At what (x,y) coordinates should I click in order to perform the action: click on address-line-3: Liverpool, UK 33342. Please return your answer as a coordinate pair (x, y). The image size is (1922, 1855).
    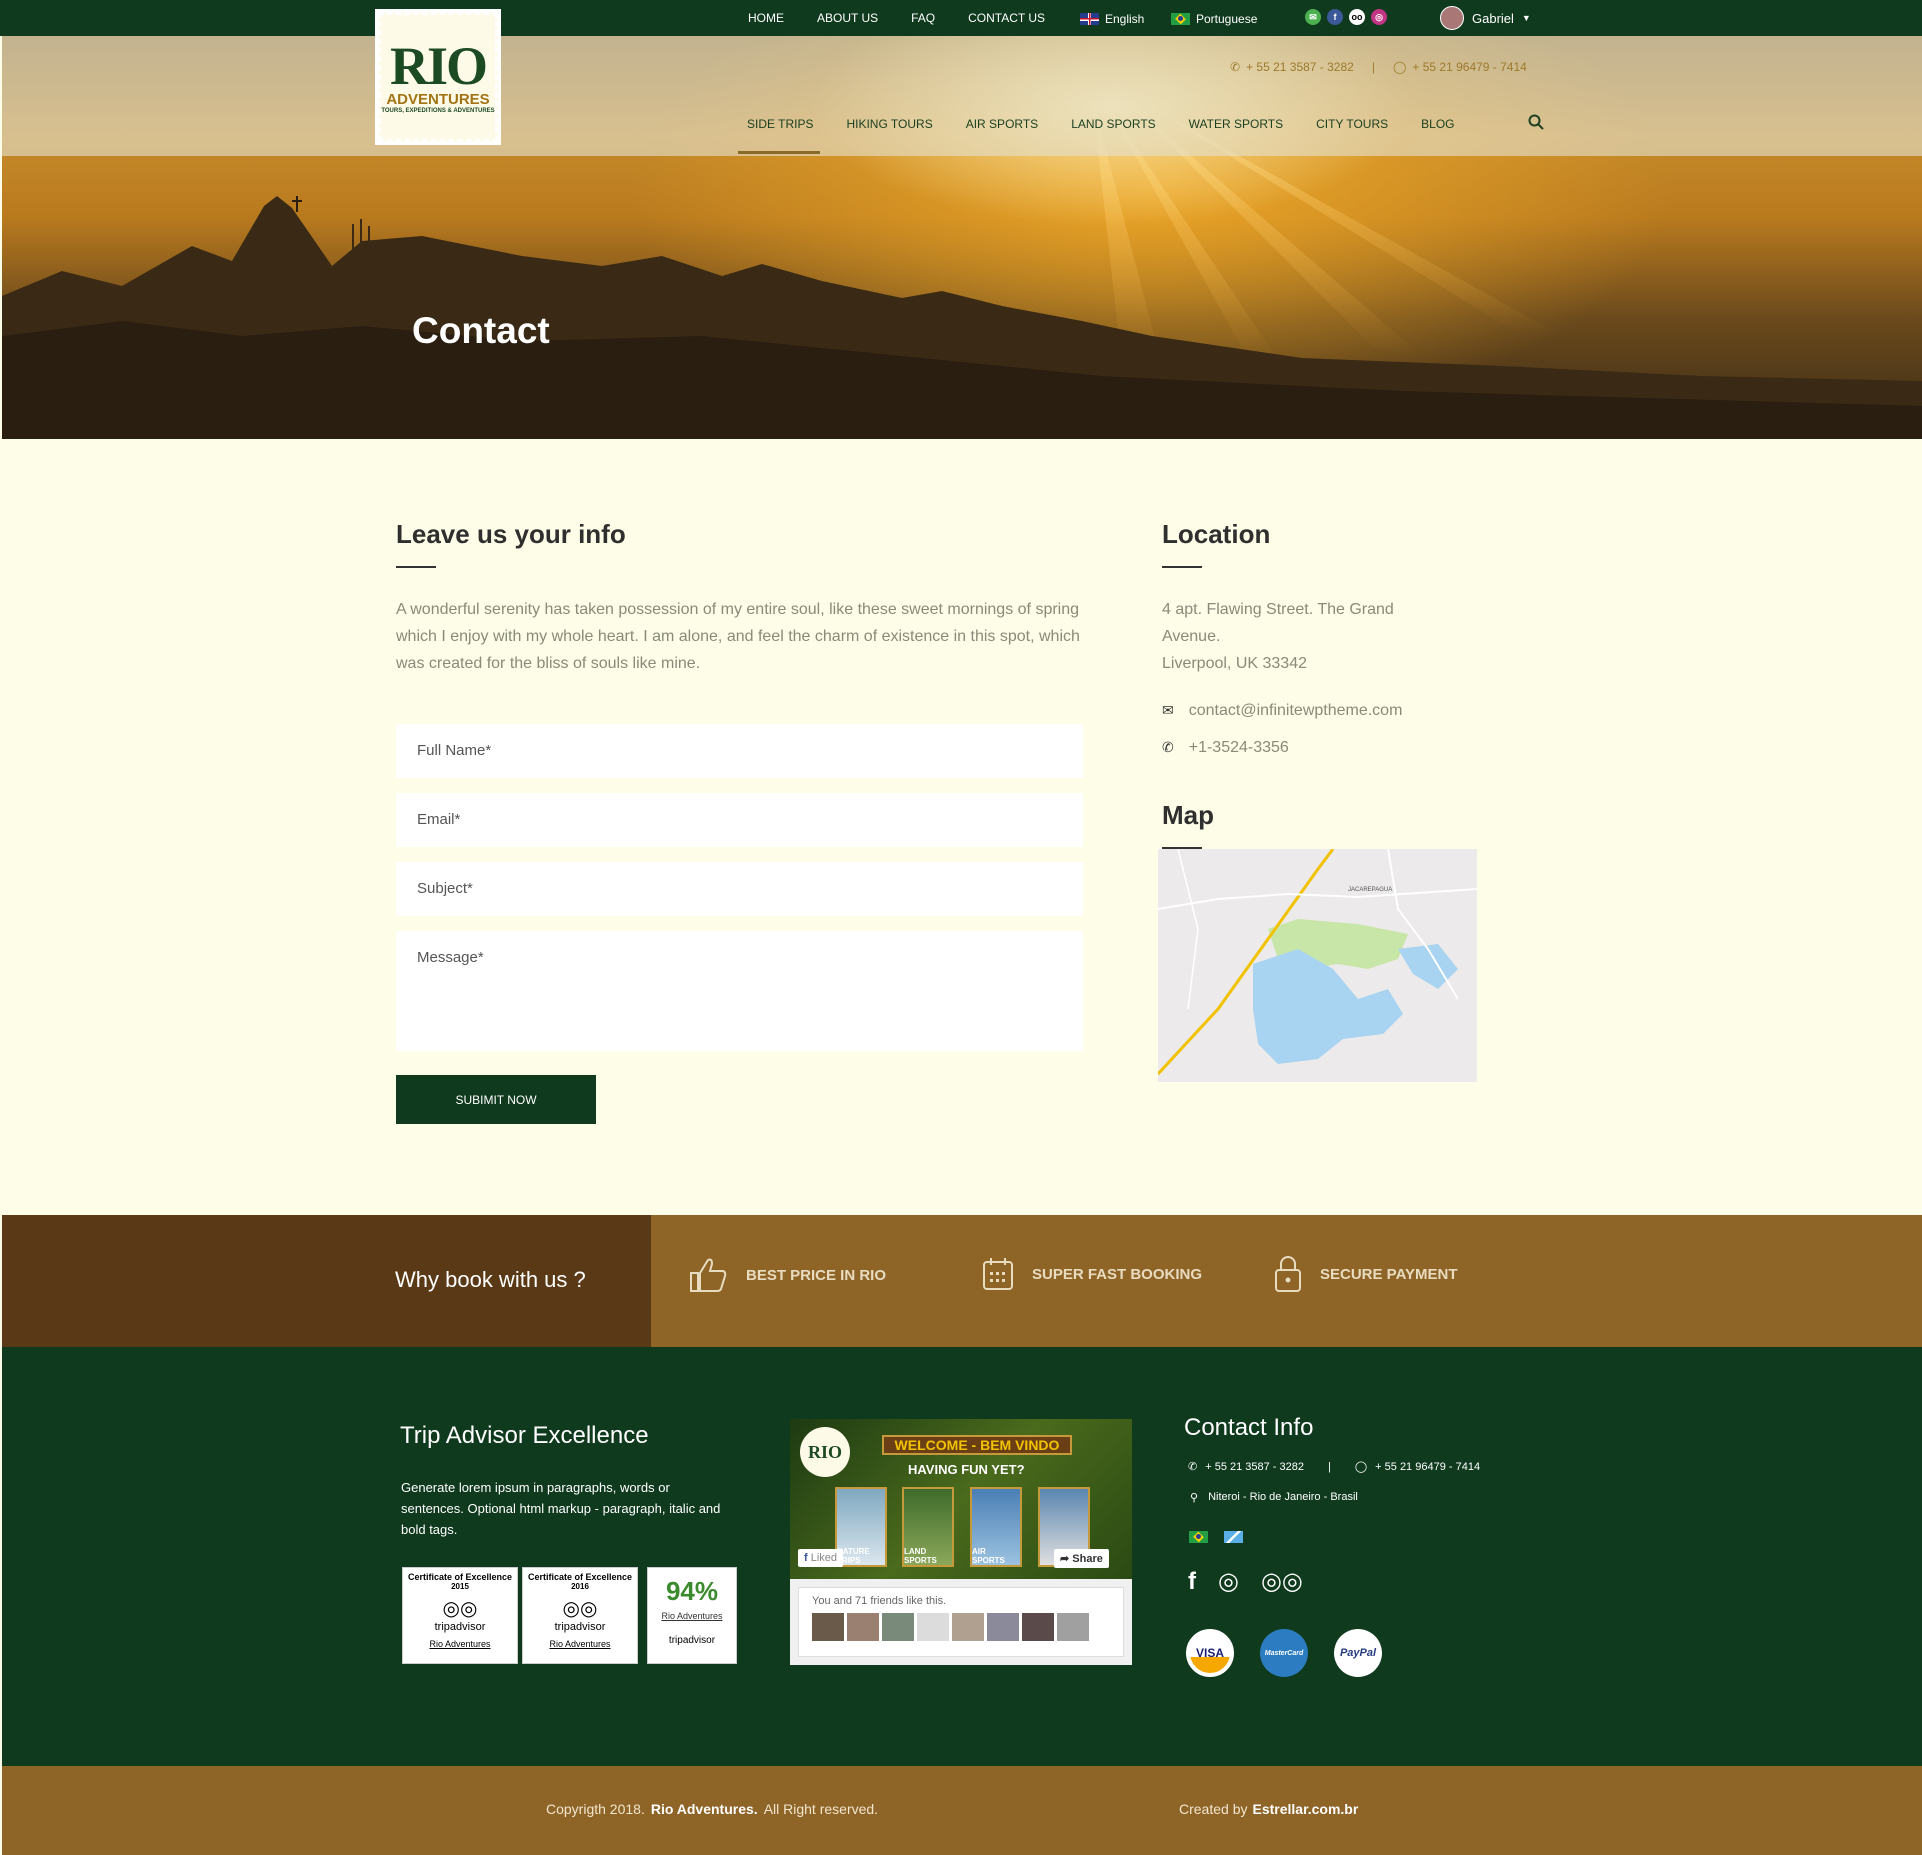
    Looking at the image, I should click on (1234, 663).